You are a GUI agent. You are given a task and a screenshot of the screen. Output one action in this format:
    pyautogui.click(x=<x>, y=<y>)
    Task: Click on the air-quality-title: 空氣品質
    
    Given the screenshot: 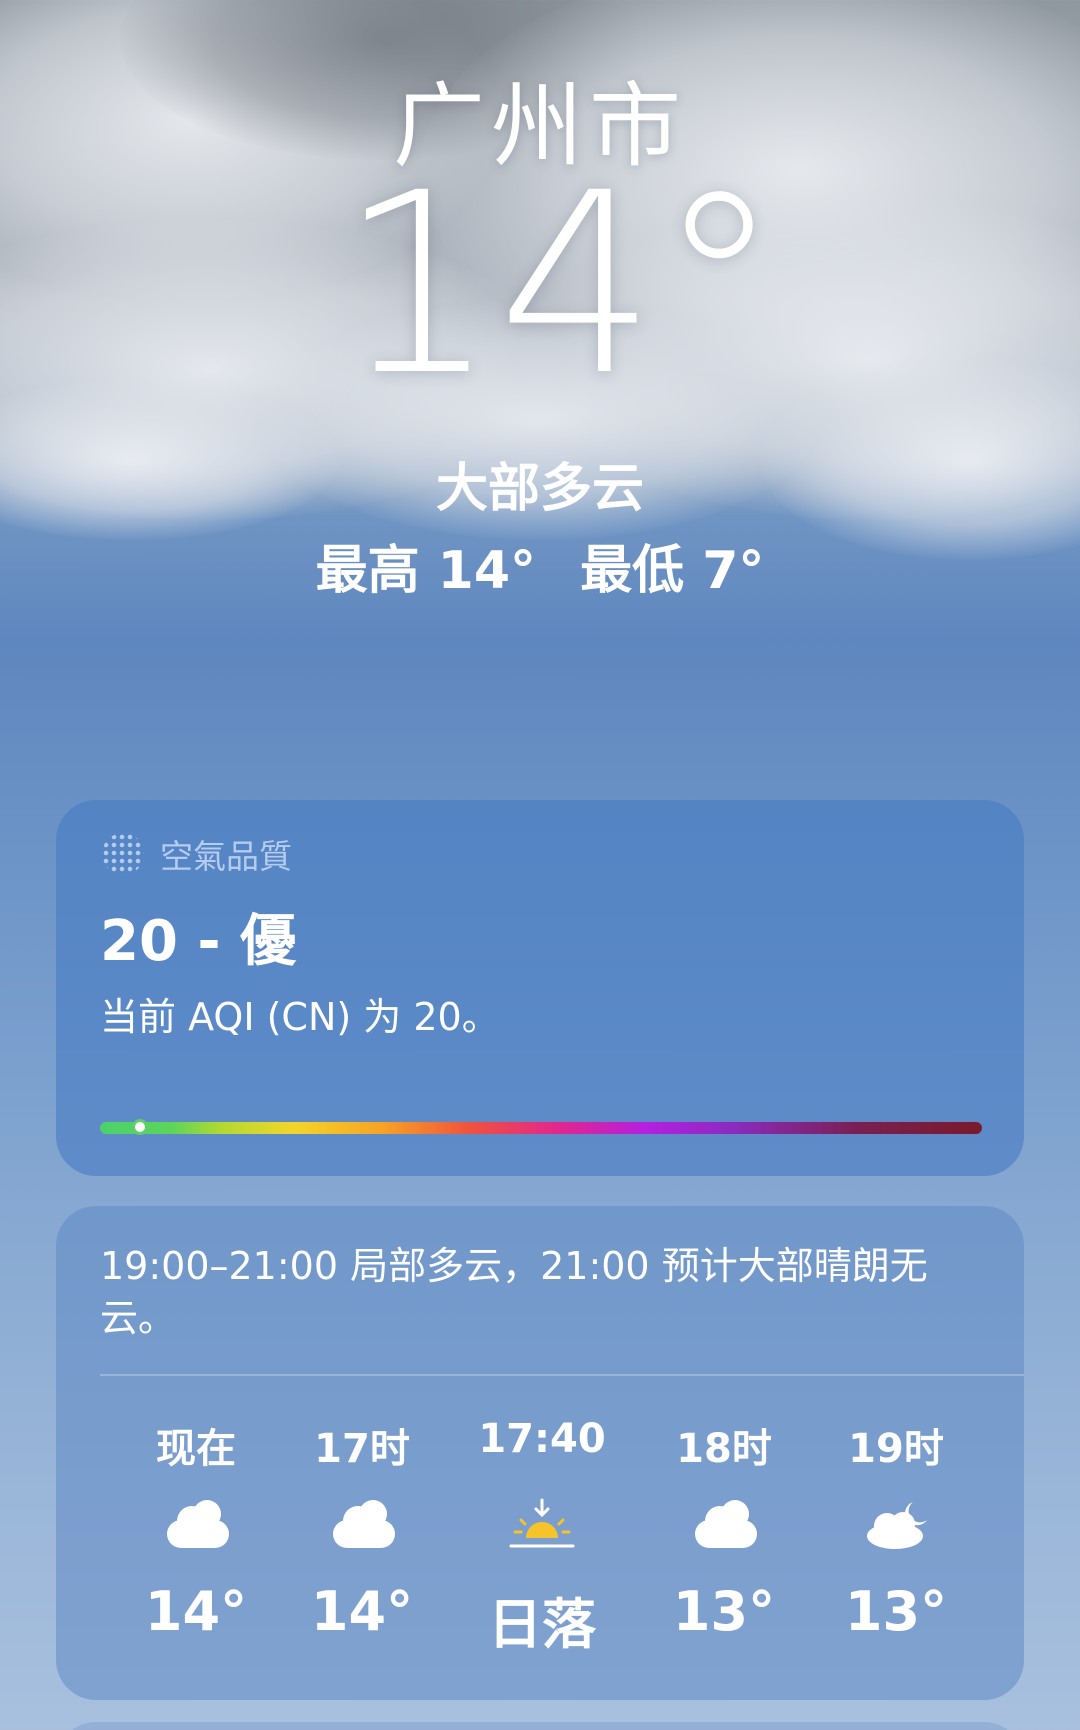 What is the action you would take?
    pyautogui.click(x=226, y=856)
    